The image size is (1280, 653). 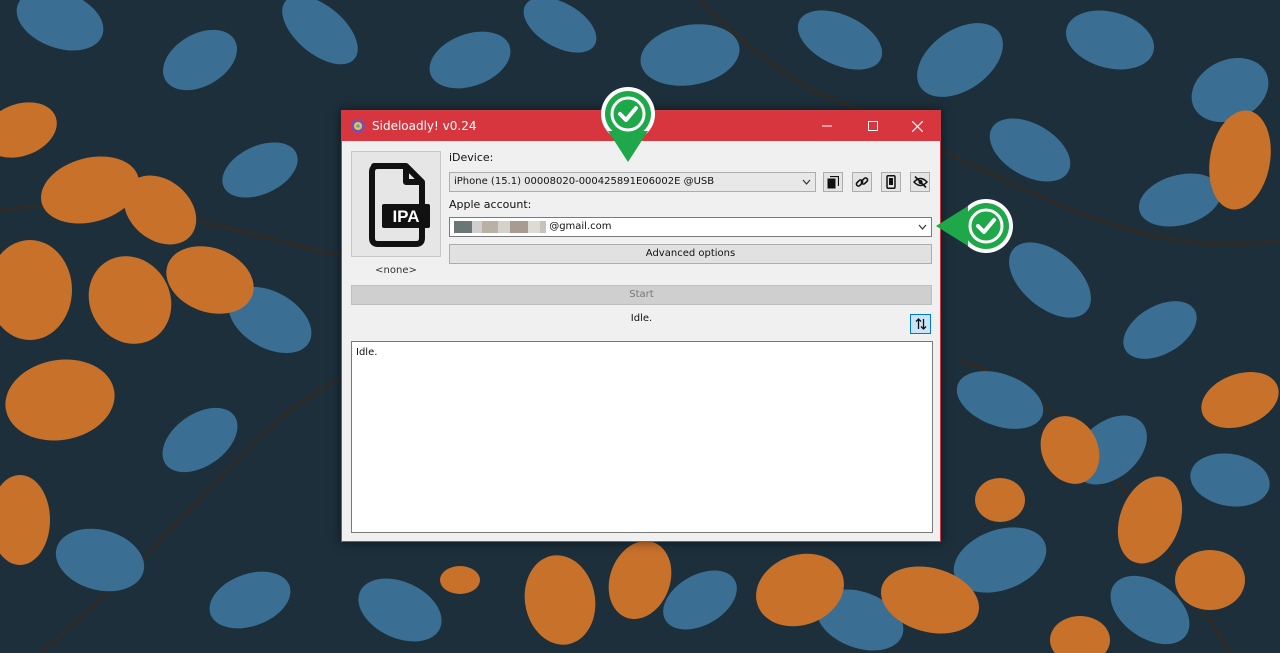 I want to click on minimize-button, so click(x=827, y=126).